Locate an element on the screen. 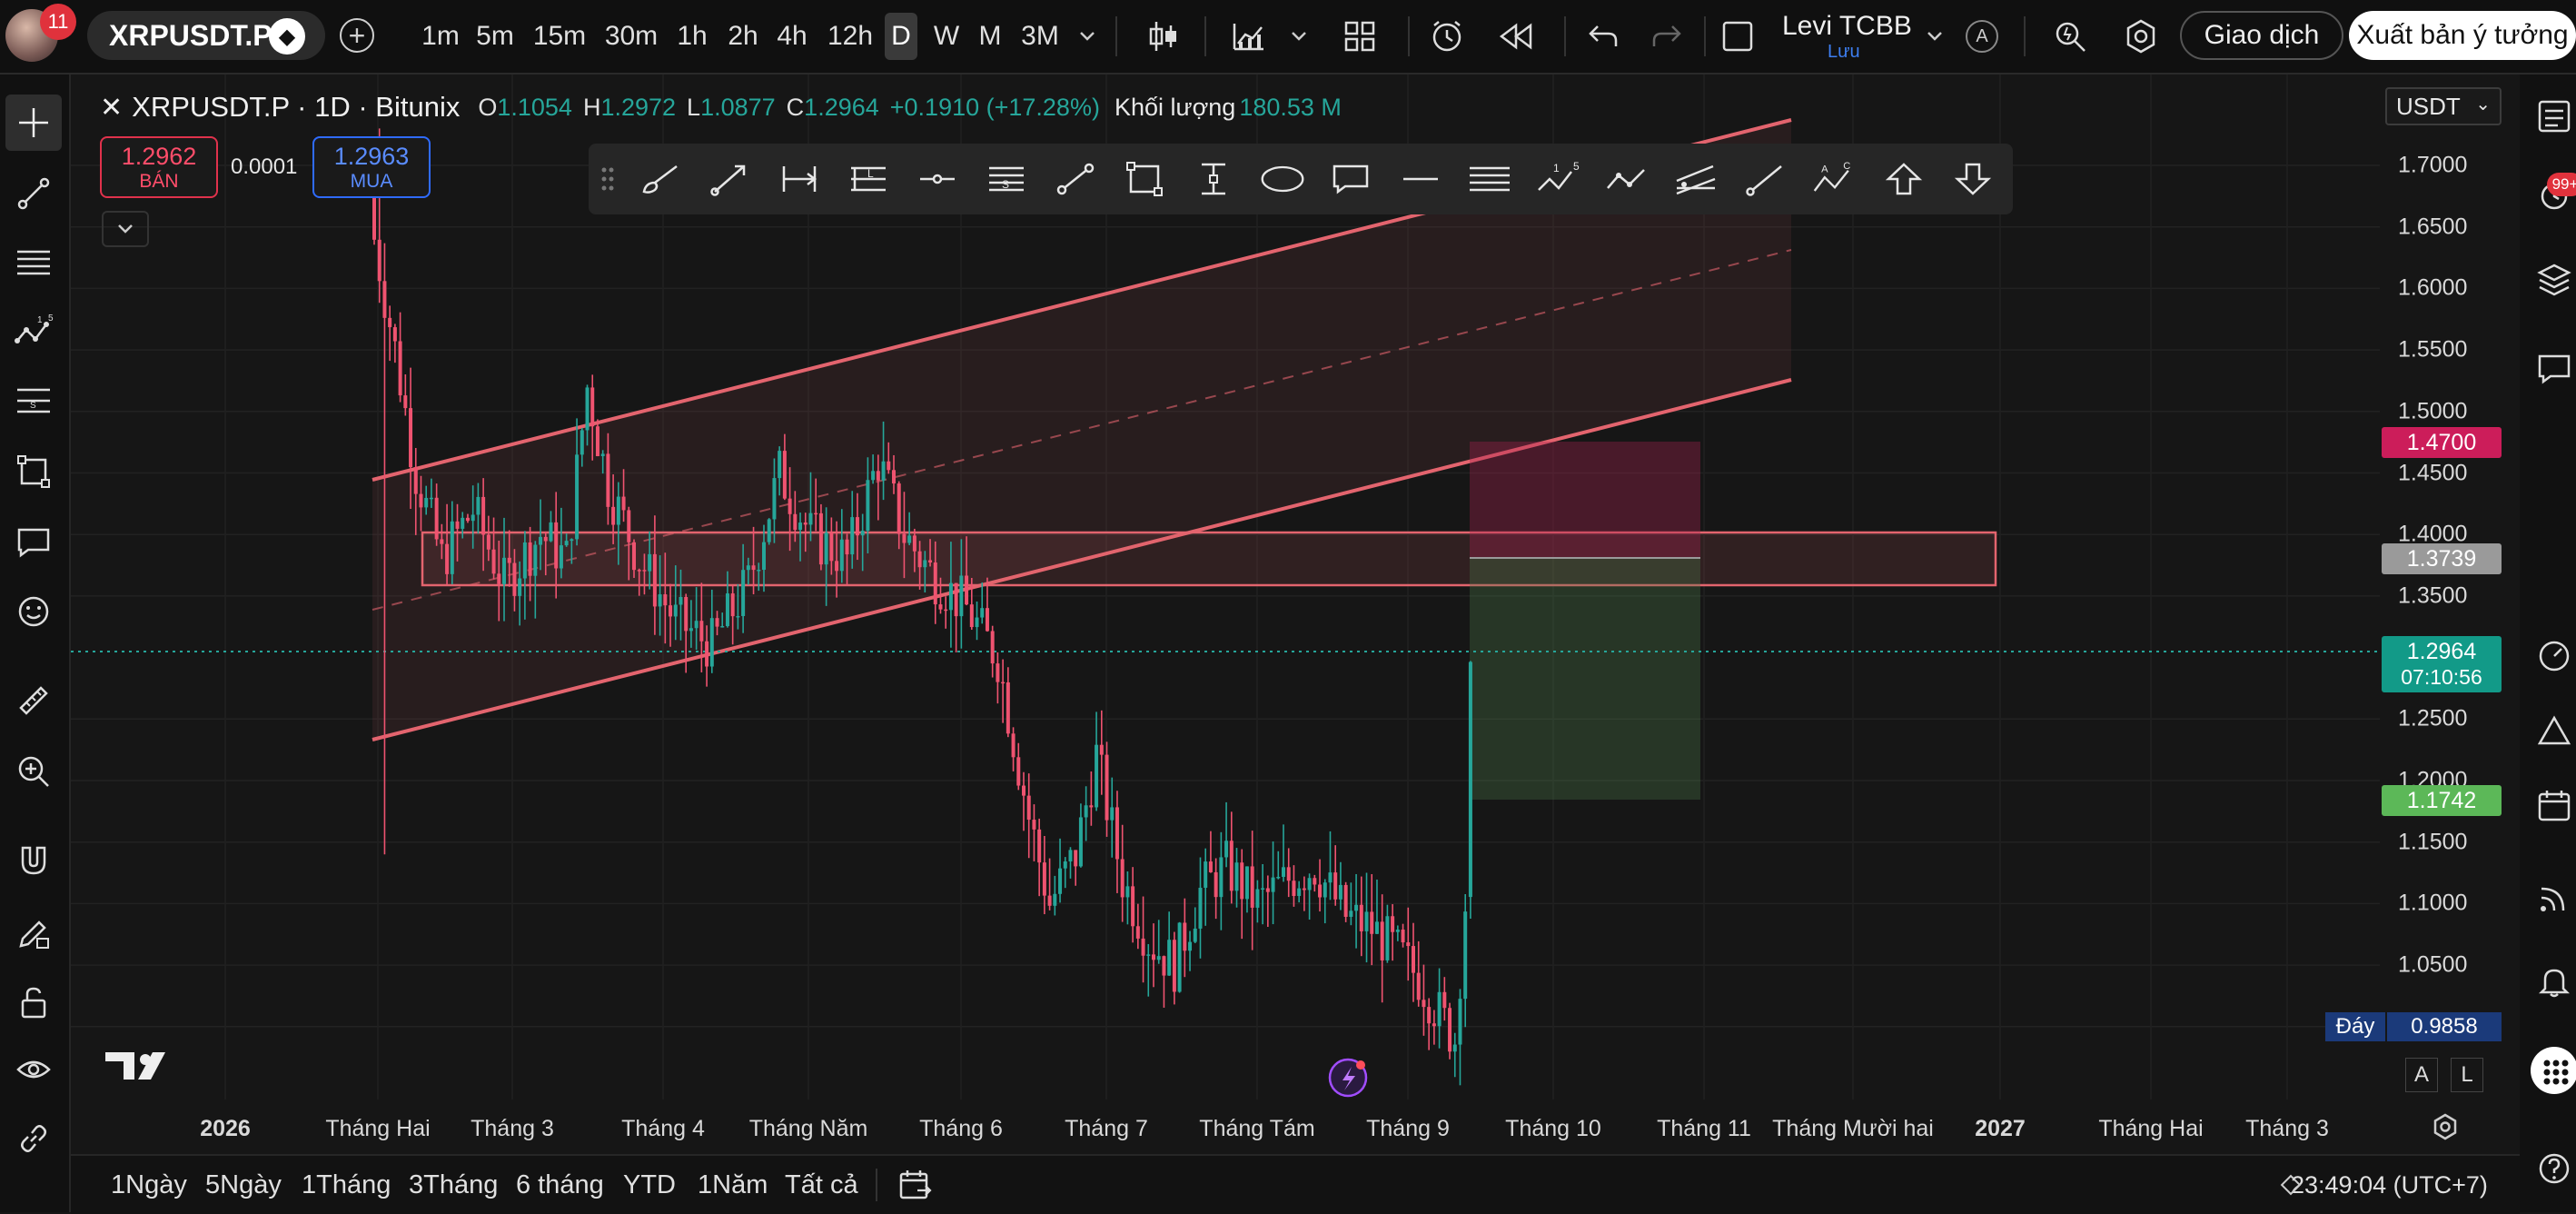 This screenshot has width=2576, height=1214. lock-icon is located at coordinates (33, 1002).